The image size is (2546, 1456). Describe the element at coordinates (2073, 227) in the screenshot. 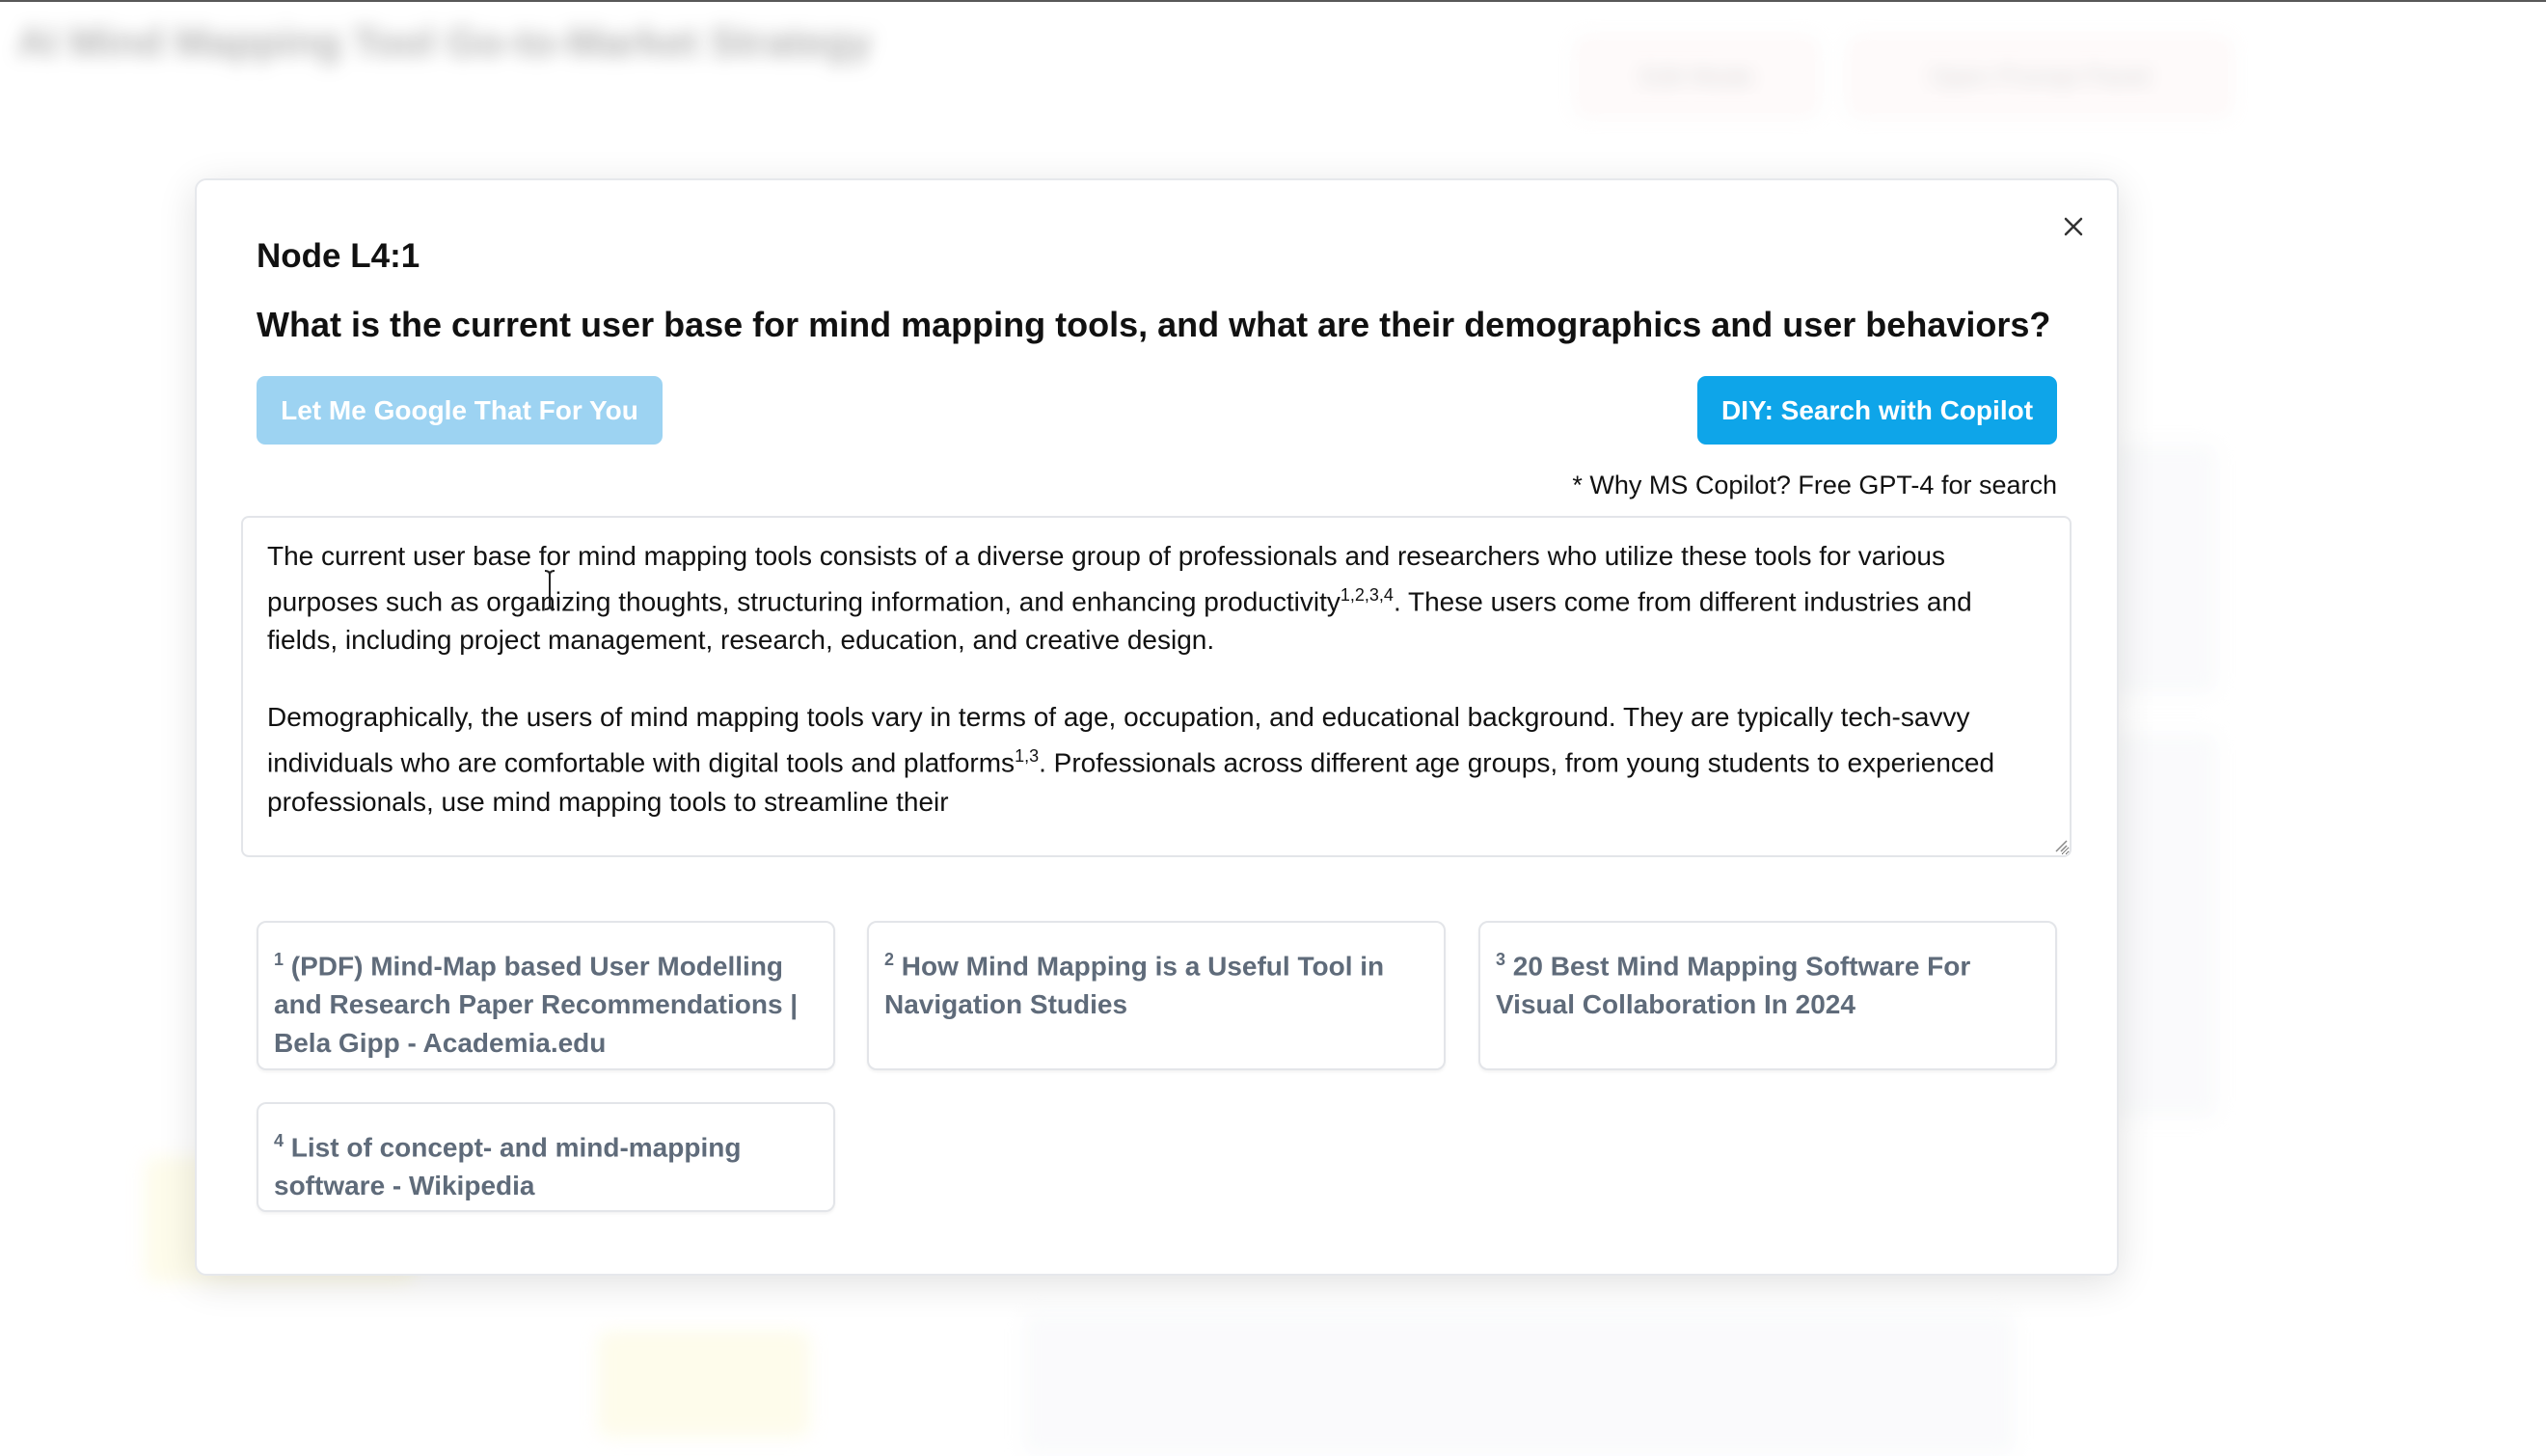

I see `close-icon` at that location.